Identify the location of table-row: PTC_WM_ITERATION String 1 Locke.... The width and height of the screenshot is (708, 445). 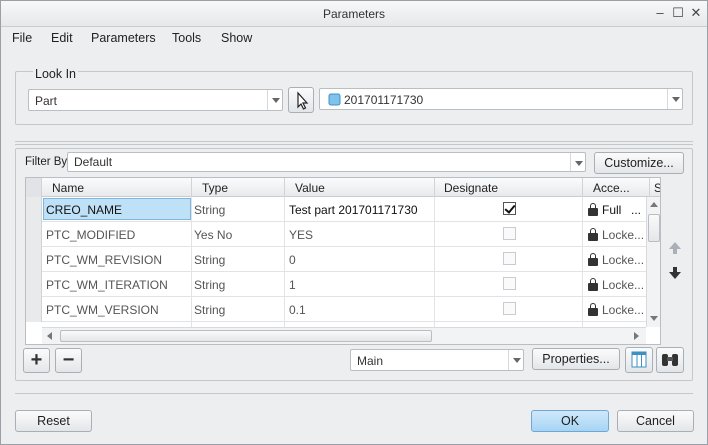
(336, 284).